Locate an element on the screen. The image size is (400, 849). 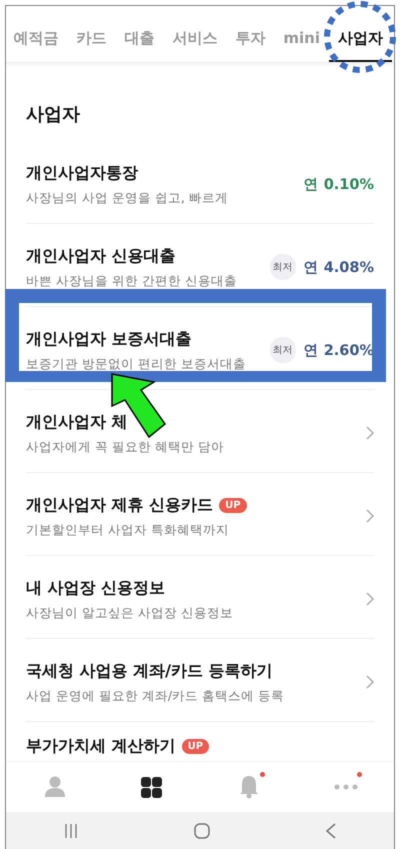
product-title: 국세청 사업용 계좌/카드 등록하기 is located at coordinates (149, 671).